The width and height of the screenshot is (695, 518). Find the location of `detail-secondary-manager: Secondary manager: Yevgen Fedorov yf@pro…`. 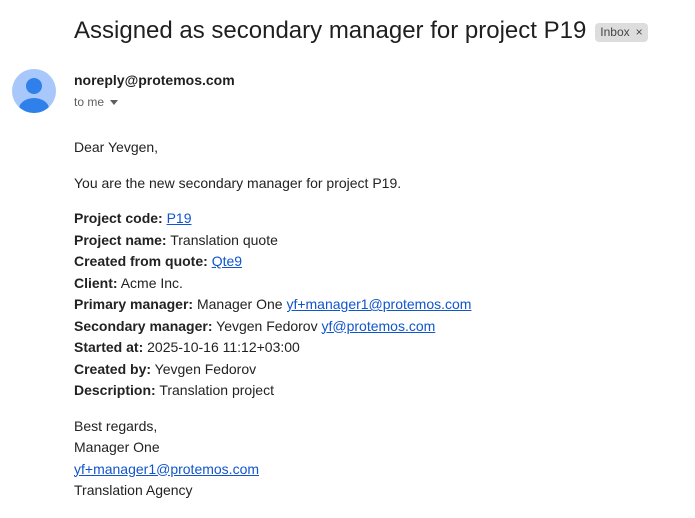

detail-secondary-manager: Secondary manager: Yevgen Fedorov yf@pro… is located at coordinates (374, 327).